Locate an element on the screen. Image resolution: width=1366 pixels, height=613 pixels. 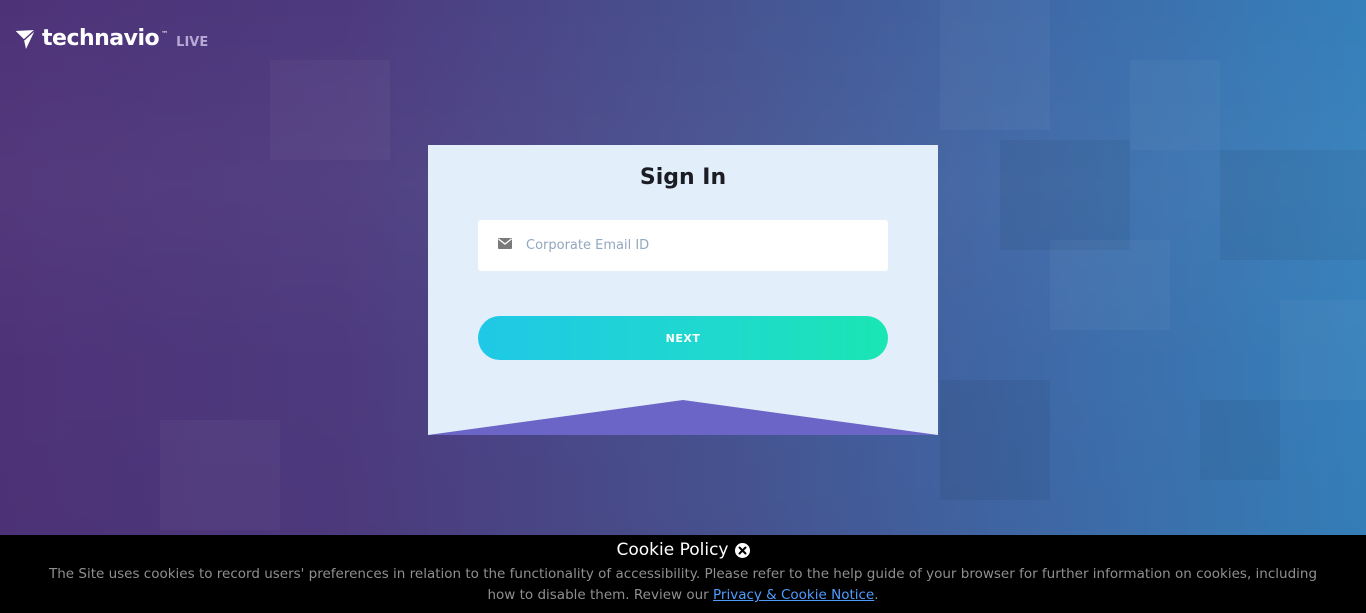
envelope-icon is located at coordinates (505, 243).